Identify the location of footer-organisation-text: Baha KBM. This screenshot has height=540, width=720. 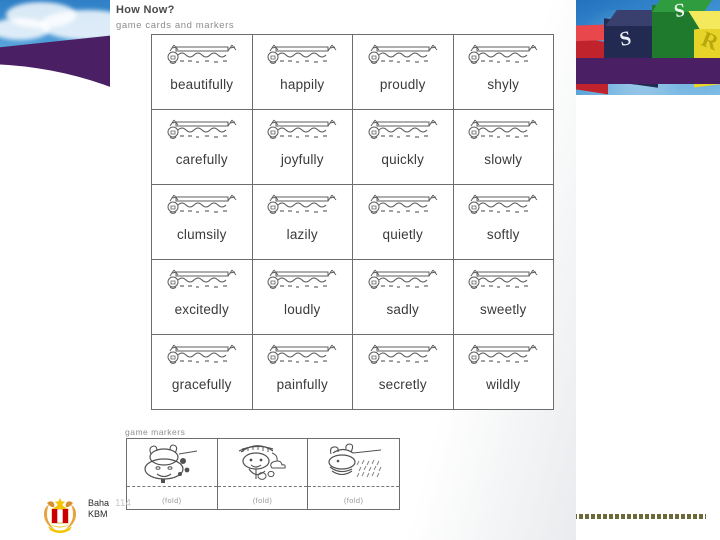
(98, 509).